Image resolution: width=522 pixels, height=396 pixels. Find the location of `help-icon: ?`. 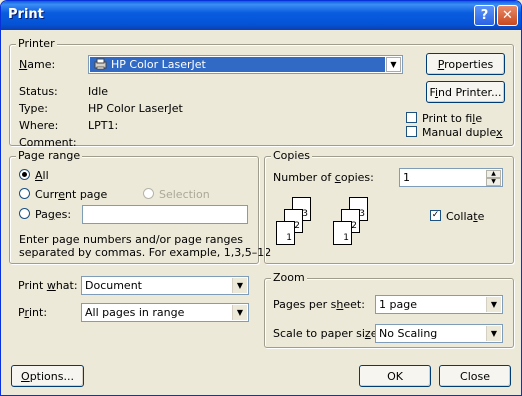

help-icon: ? is located at coordinates (484, 15).